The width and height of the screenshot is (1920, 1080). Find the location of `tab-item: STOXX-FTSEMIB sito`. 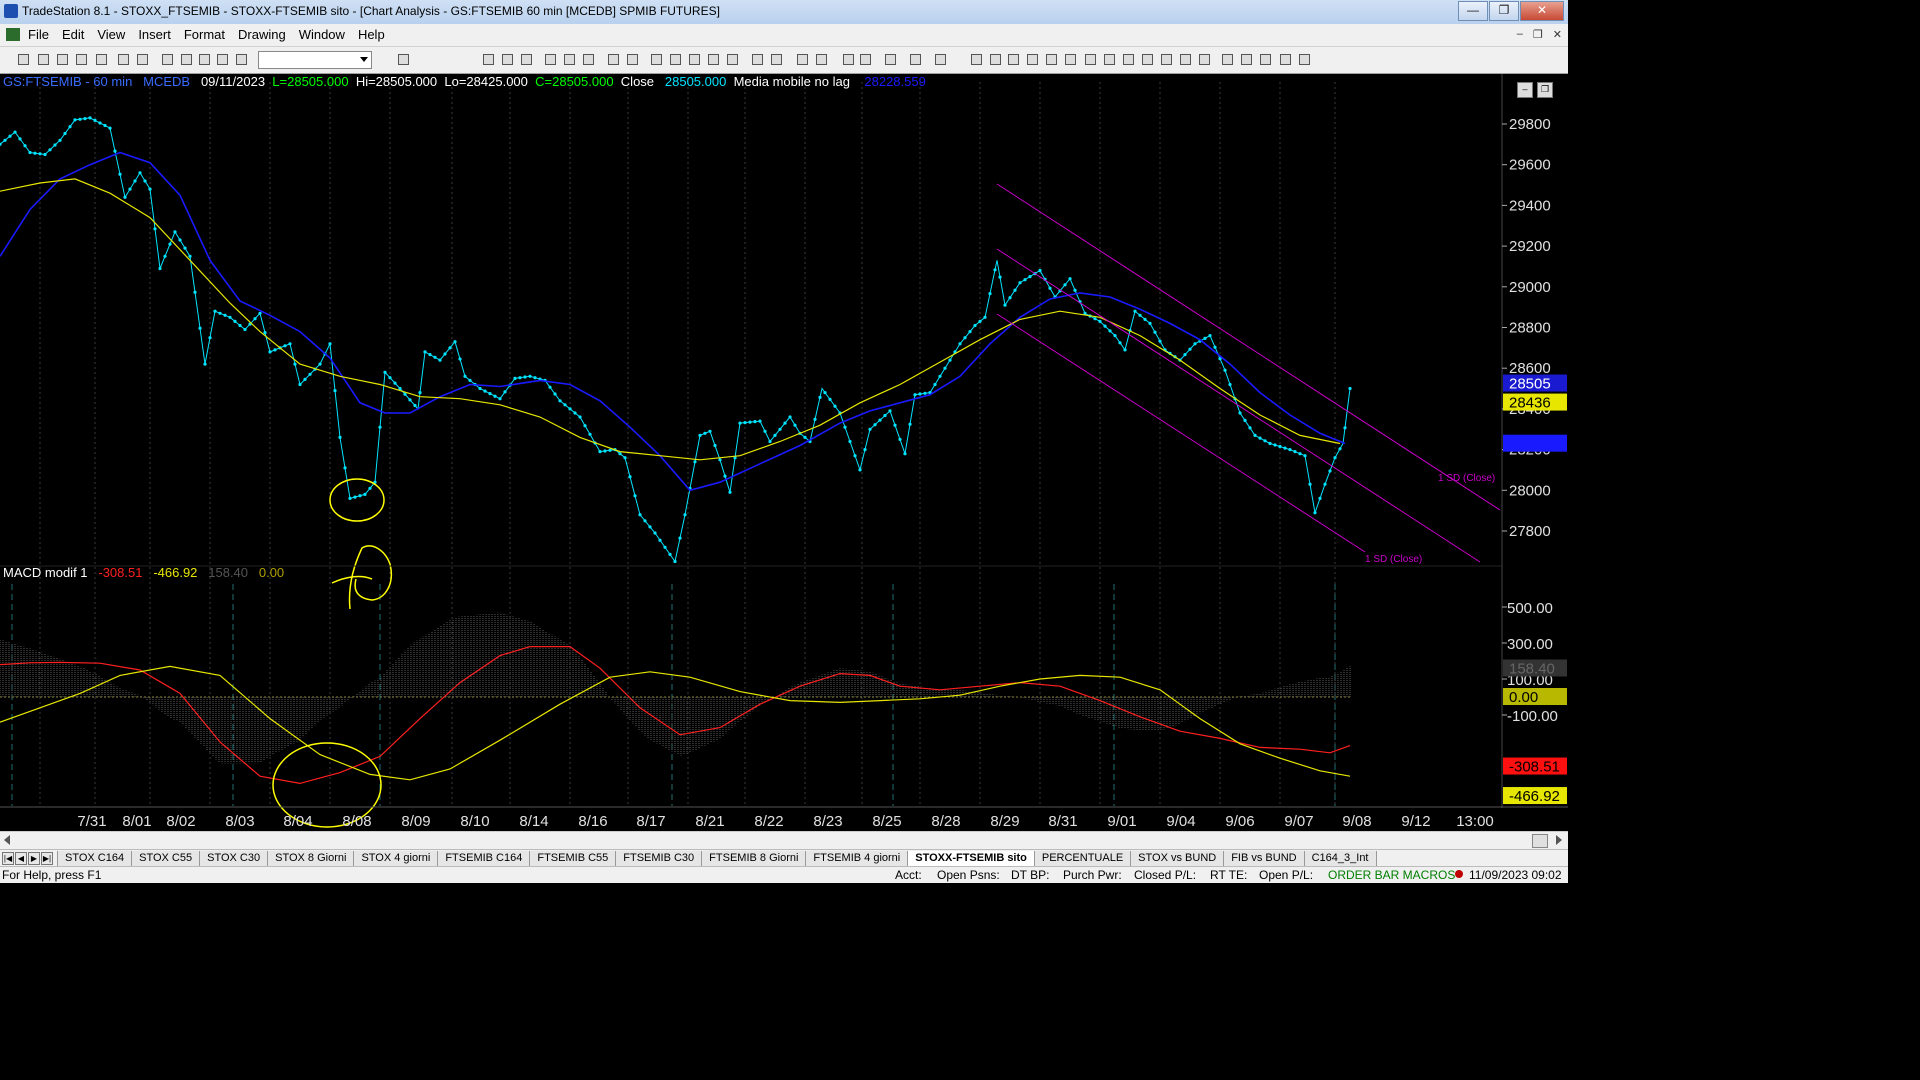

tab-item: STOXX-FTSEMIB sito is located at coordinates (971, 859).